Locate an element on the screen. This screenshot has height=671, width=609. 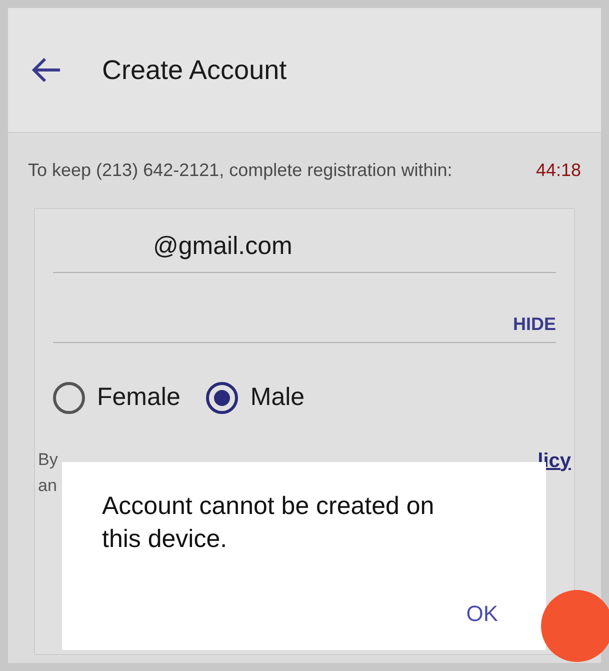
screen-title: Create Account is located at coordinates (194, 70).